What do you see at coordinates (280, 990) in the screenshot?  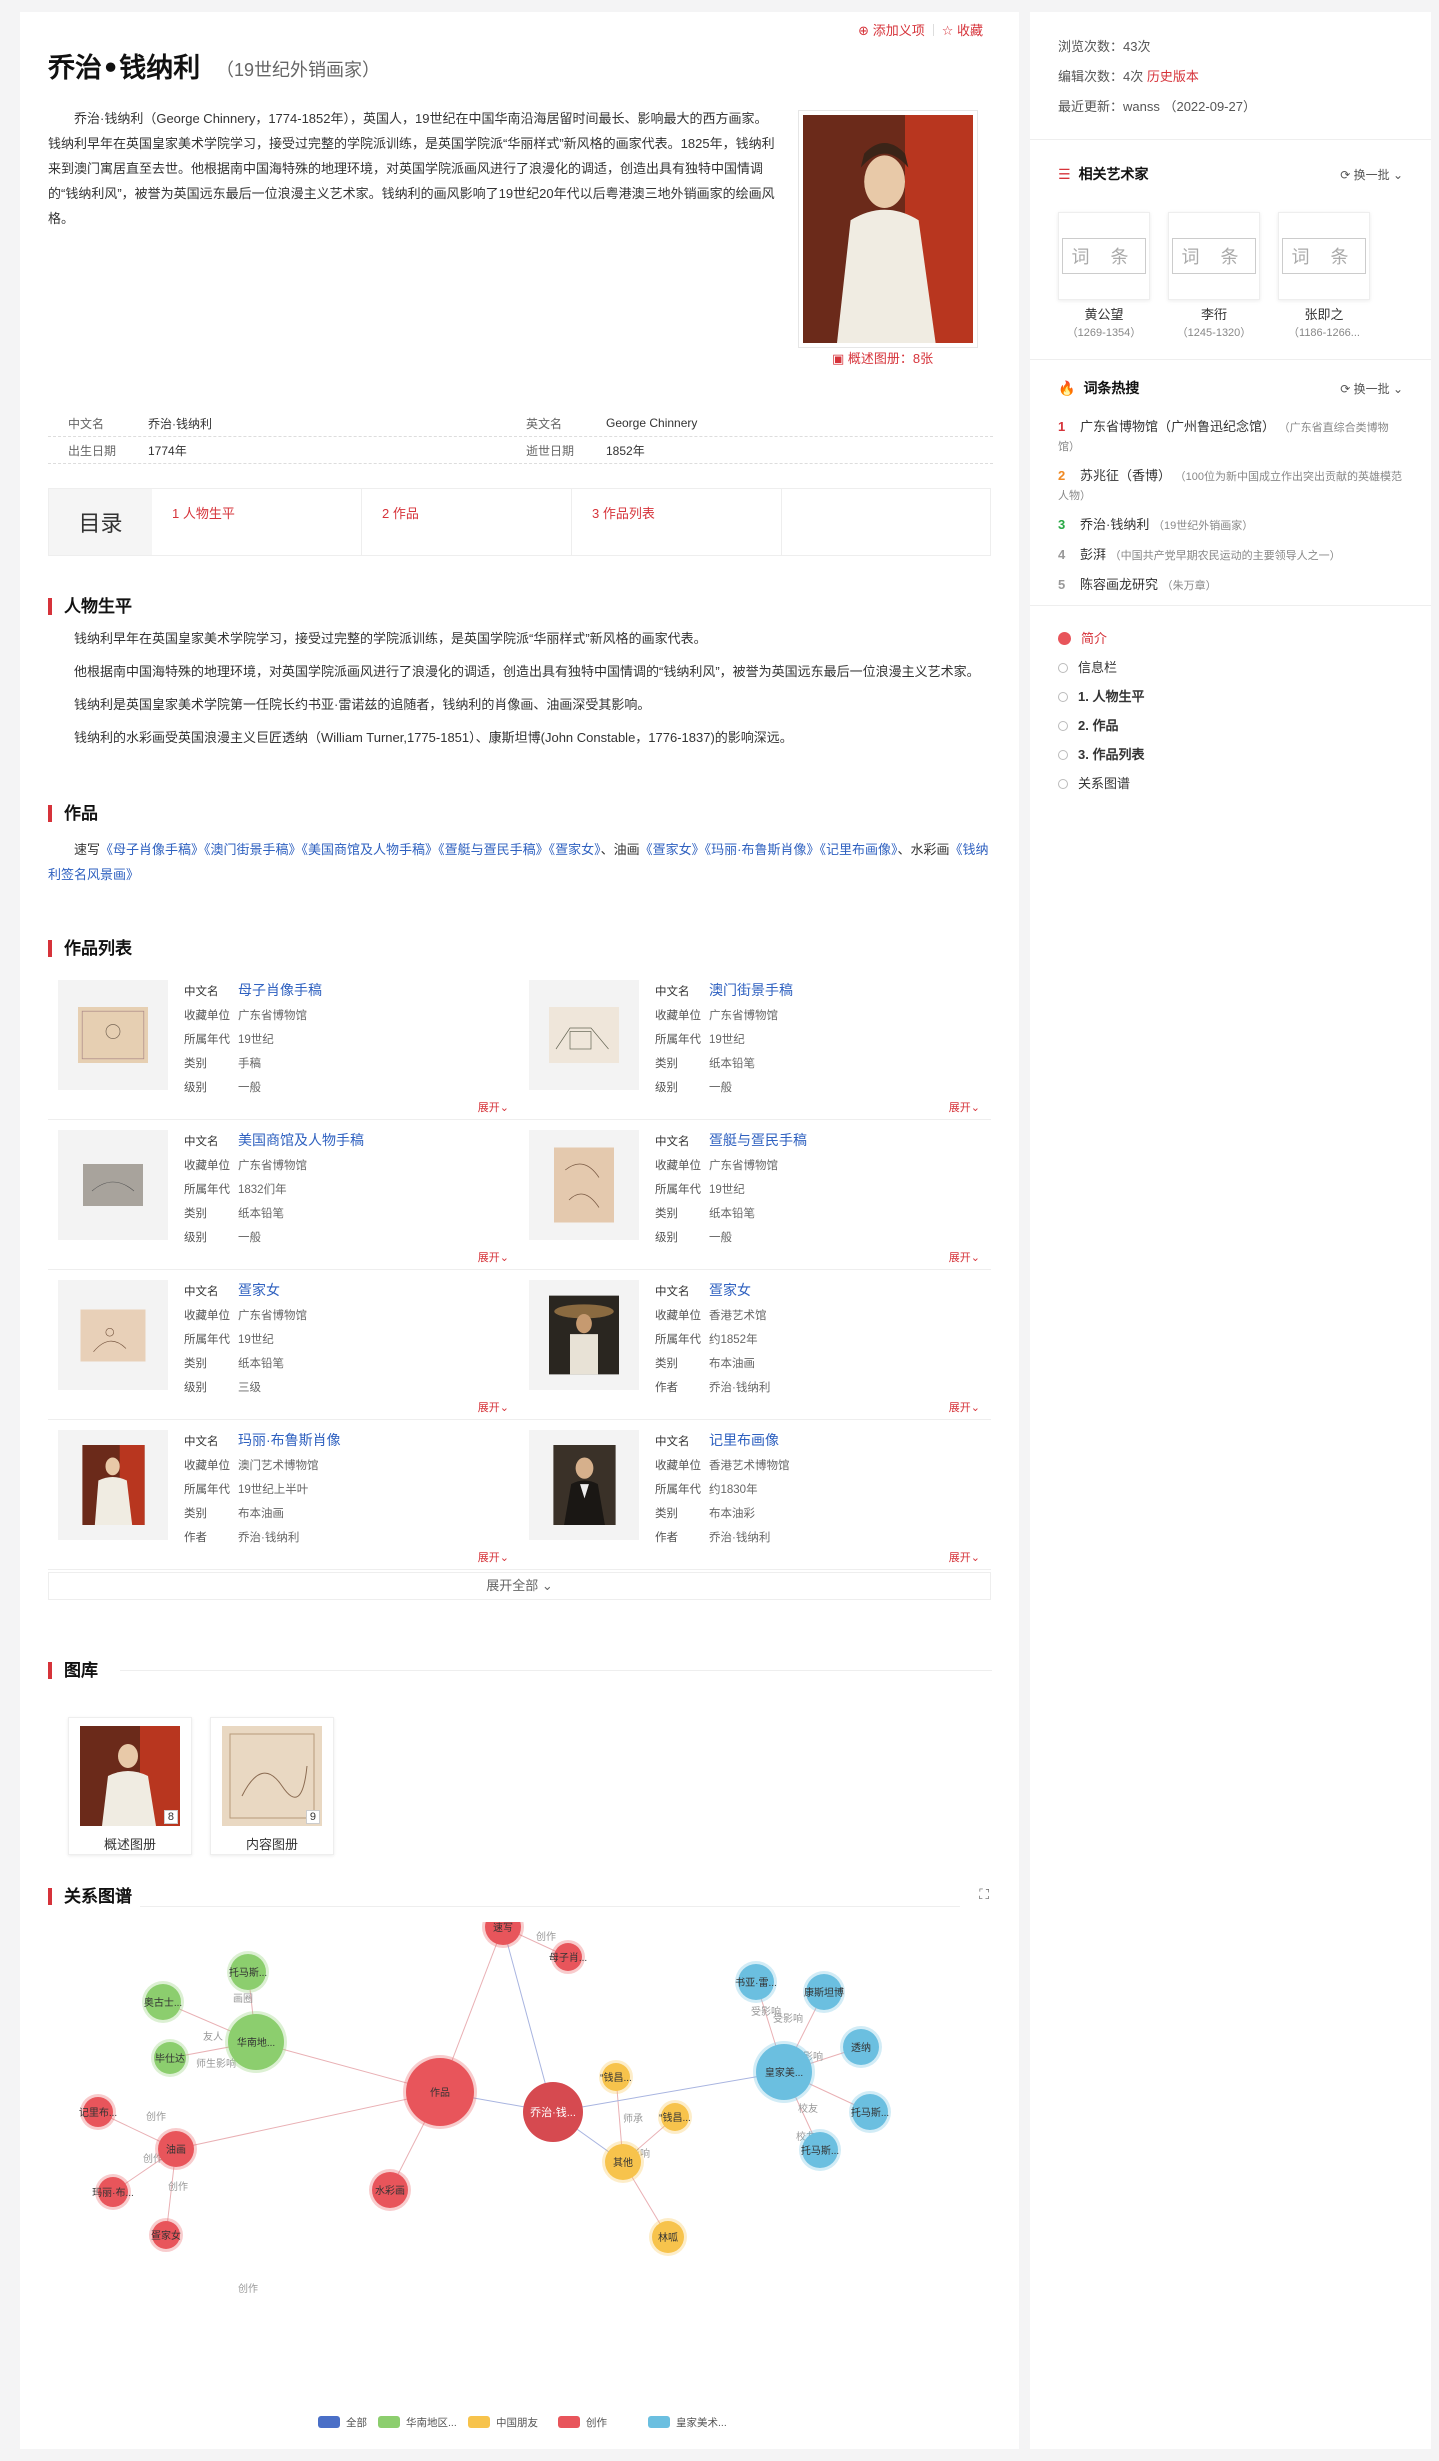 I see `work-name-link: 母子肖像手稿` at bounding box center [280, 990].